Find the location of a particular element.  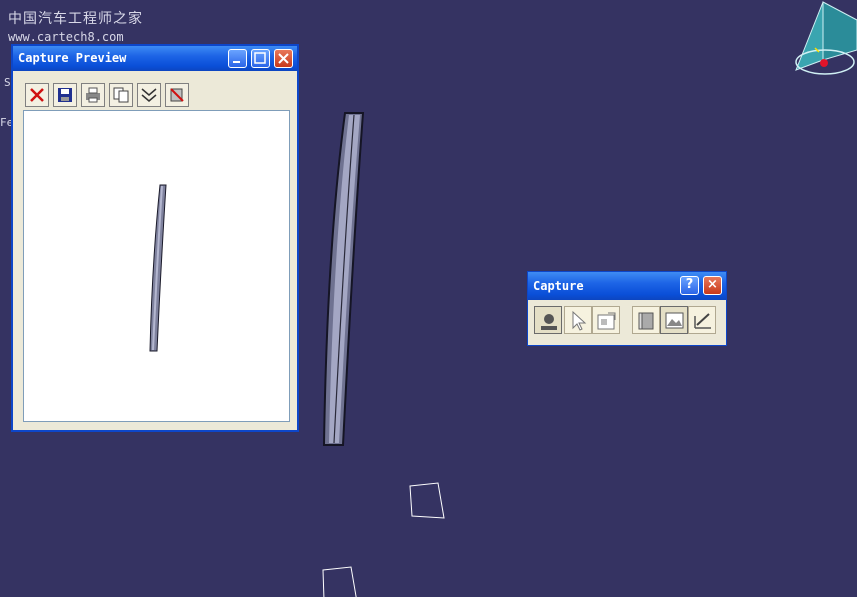

album-icon is located at coordinates (646, 321).